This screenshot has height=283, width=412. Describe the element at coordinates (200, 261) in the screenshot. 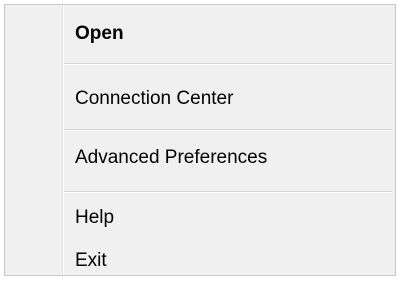

I see `menu-item-exit: Exit` at that location.